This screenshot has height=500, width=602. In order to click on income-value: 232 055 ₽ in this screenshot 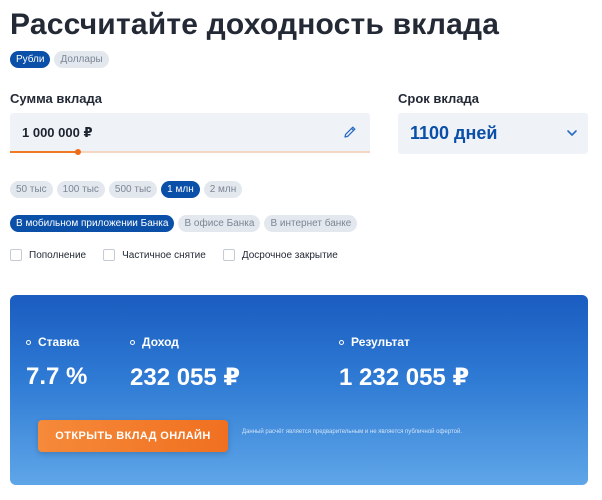, I will do `click(185, 377)`.